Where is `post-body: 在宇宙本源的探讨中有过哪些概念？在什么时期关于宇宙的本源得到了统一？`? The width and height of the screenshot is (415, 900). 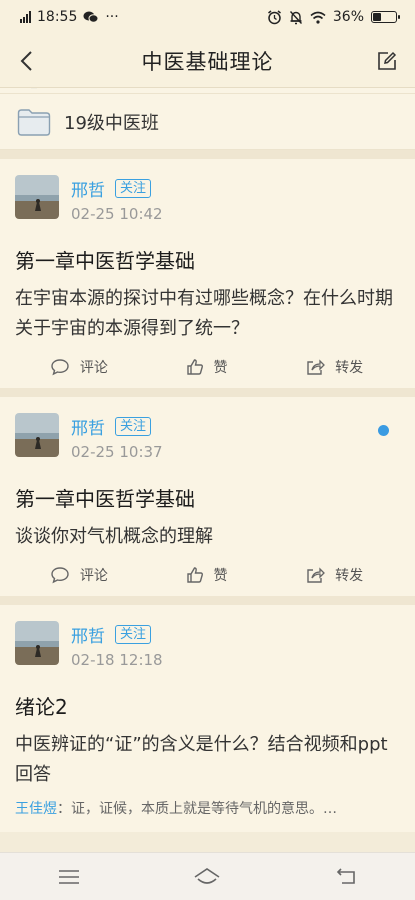 post-body: 在宇宙本源的探讨中有过哪些概念？在什么时期关于宇宙的本源得到了统一？ is located at coordinates (204, 313).